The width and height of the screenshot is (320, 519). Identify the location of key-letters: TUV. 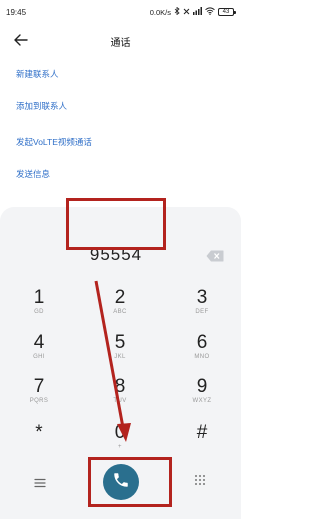
(120, 401).